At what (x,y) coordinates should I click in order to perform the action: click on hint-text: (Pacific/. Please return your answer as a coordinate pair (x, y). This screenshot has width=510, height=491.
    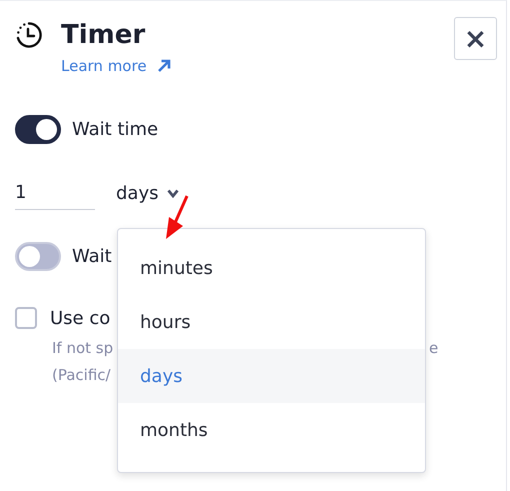
    Looking at the image, I should click on (81, 375).